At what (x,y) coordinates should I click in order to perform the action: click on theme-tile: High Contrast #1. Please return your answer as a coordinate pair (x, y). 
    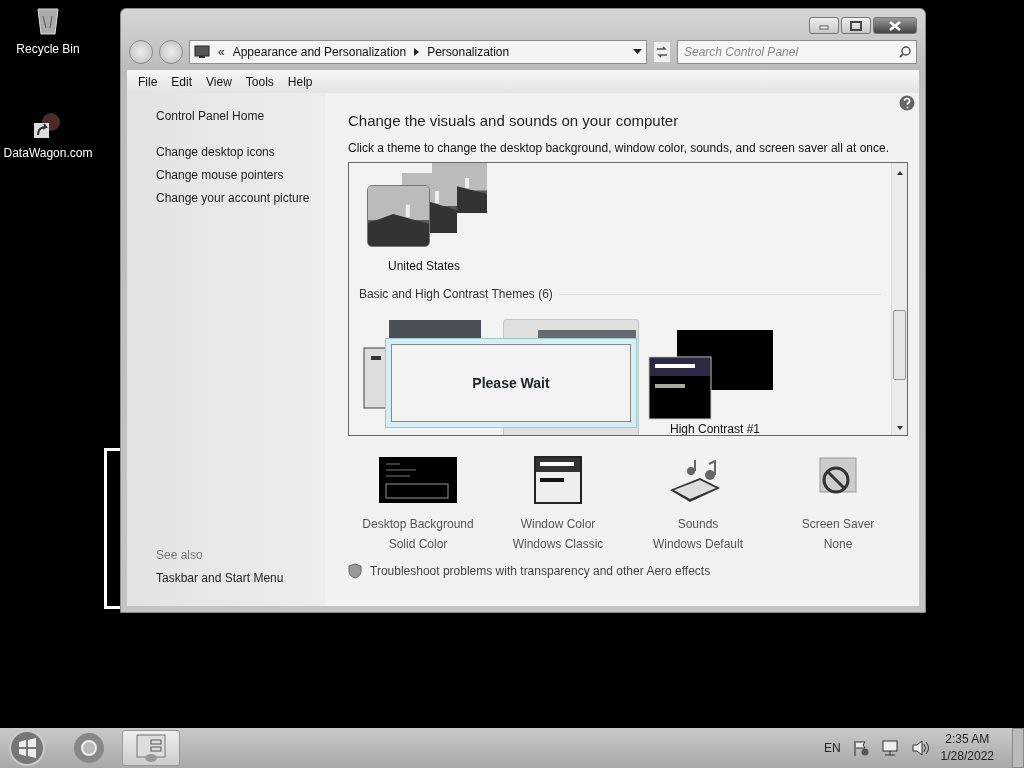
    Looking at the image, I should click on (715, 377).